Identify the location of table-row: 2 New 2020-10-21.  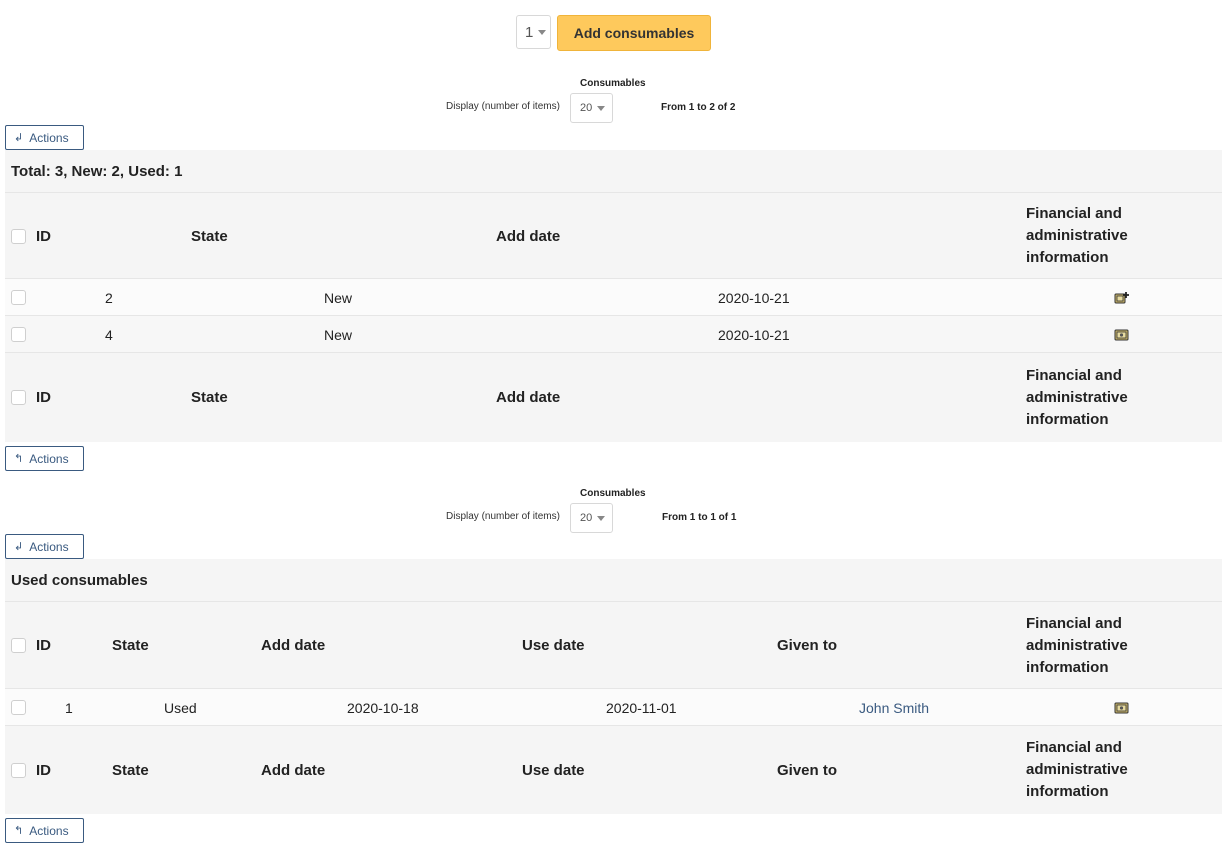
(613, 297).